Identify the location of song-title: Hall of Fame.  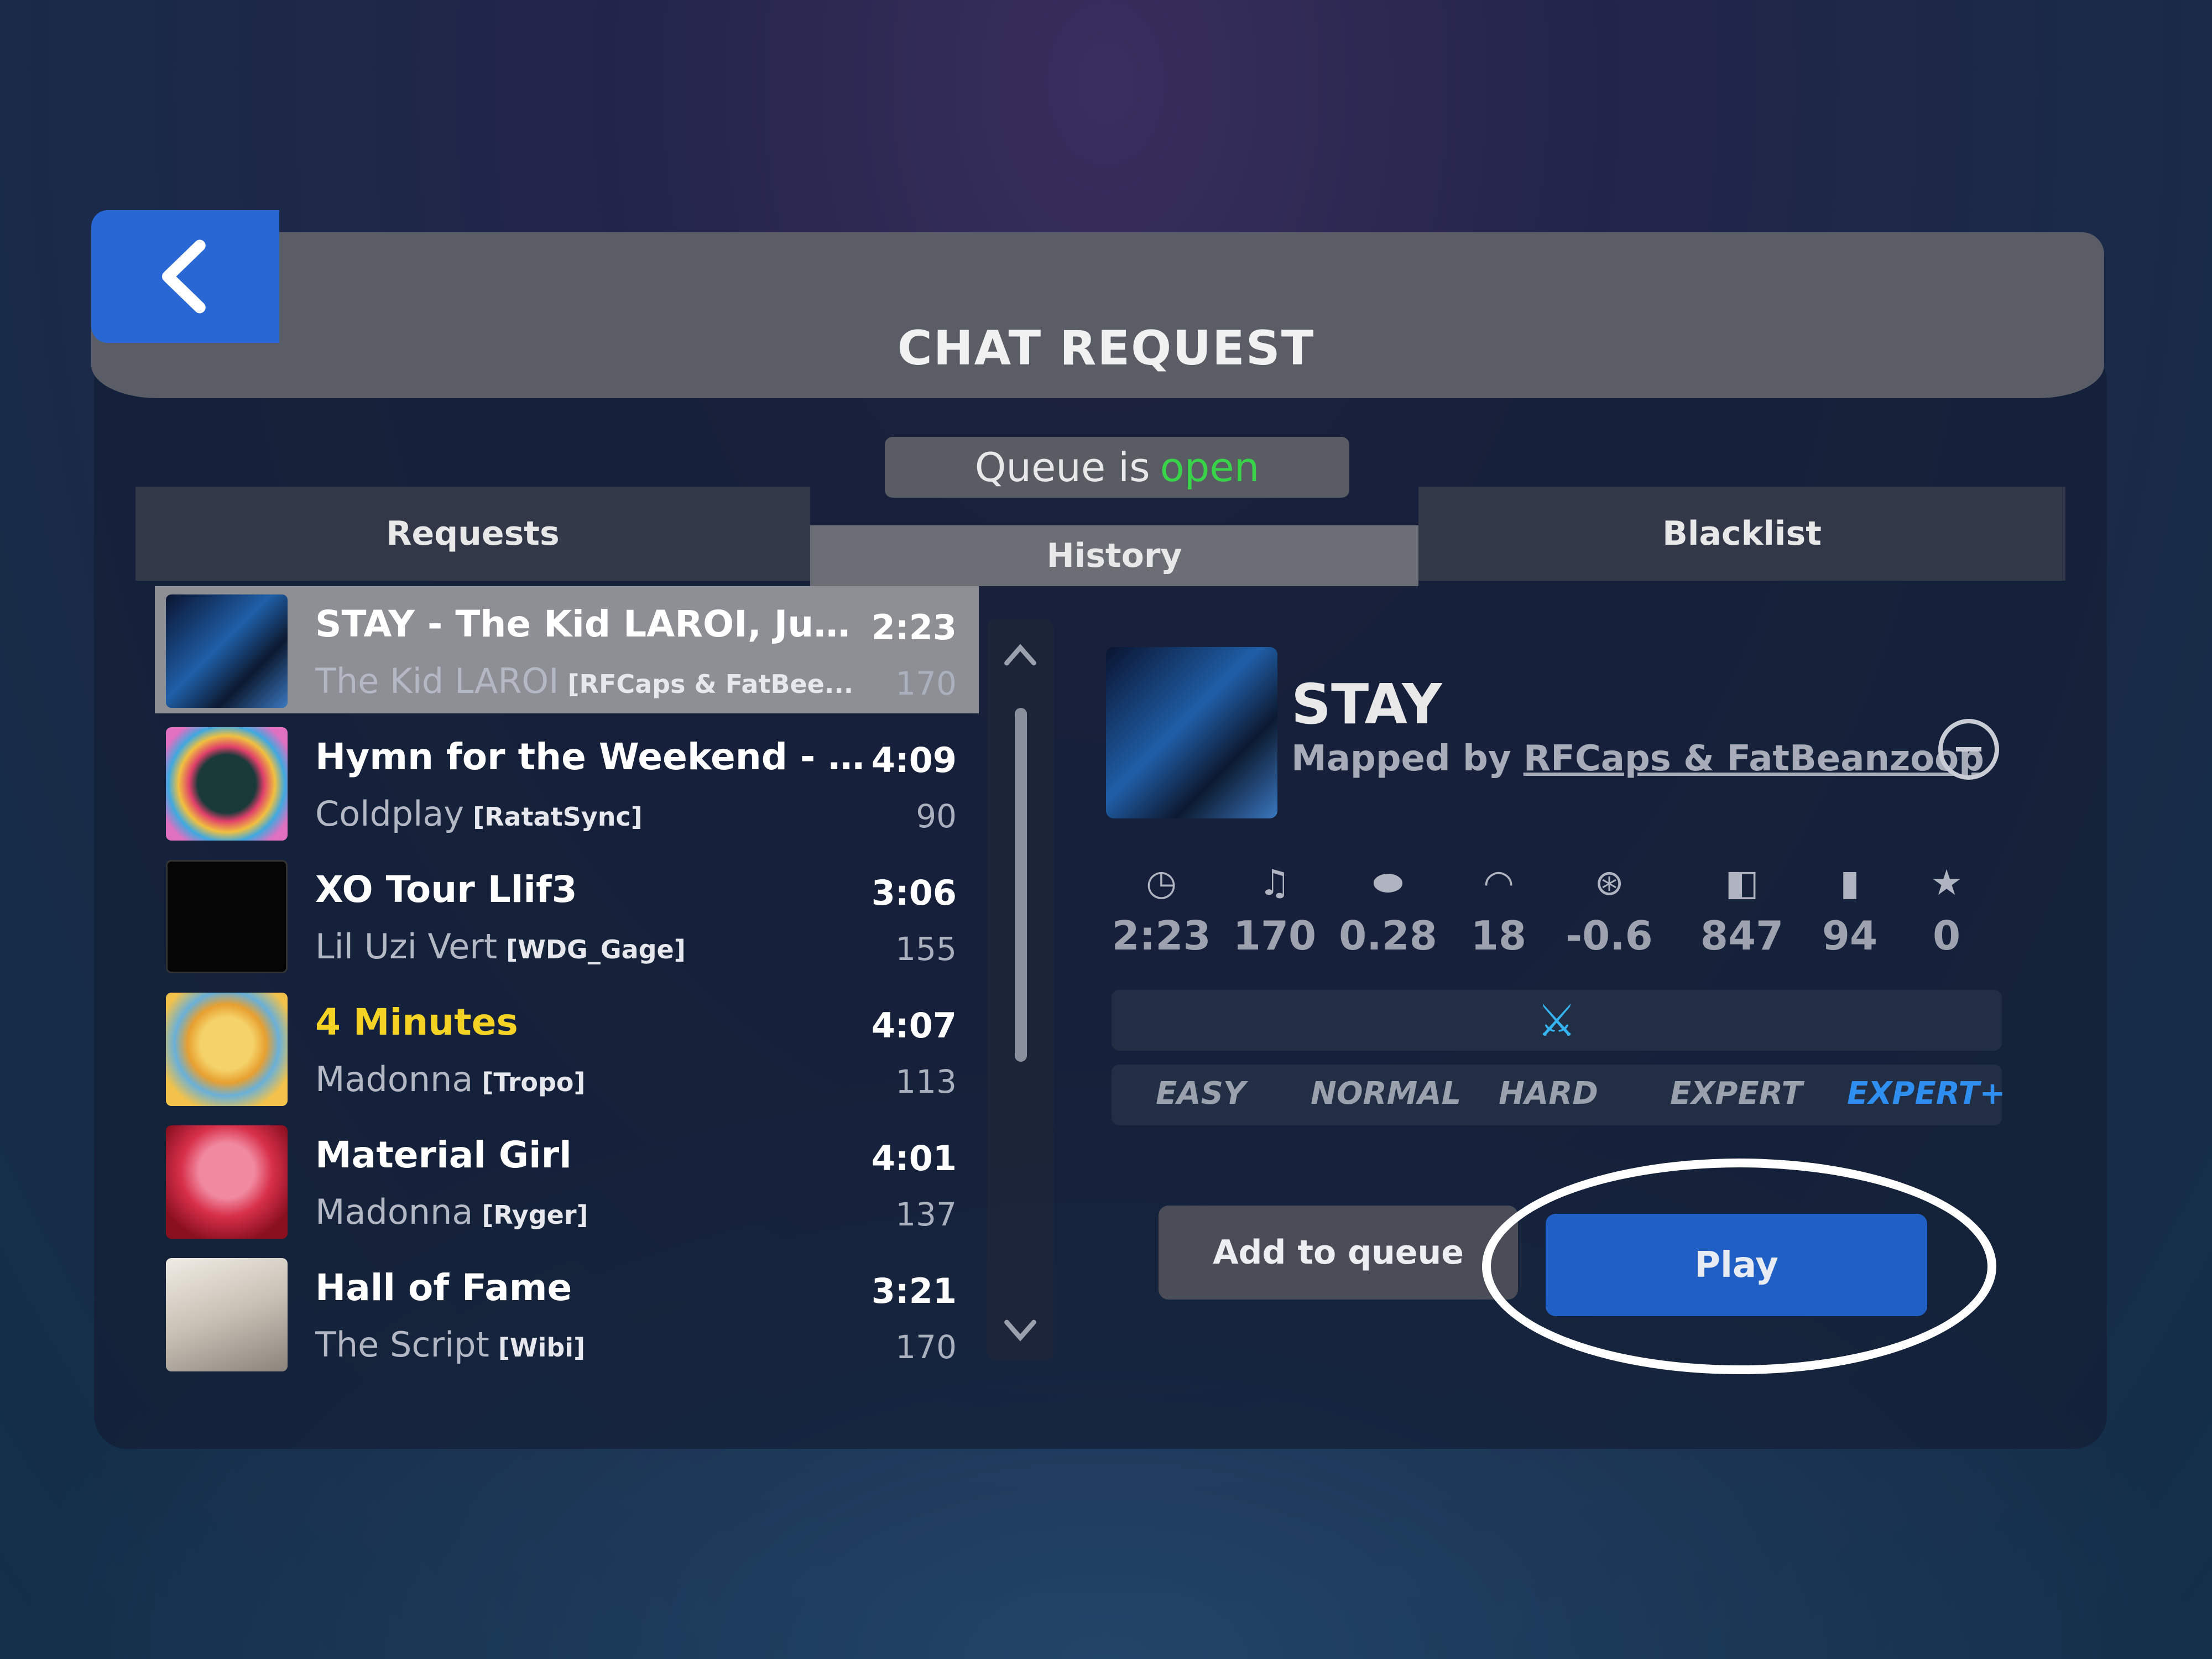
(444, 1288).